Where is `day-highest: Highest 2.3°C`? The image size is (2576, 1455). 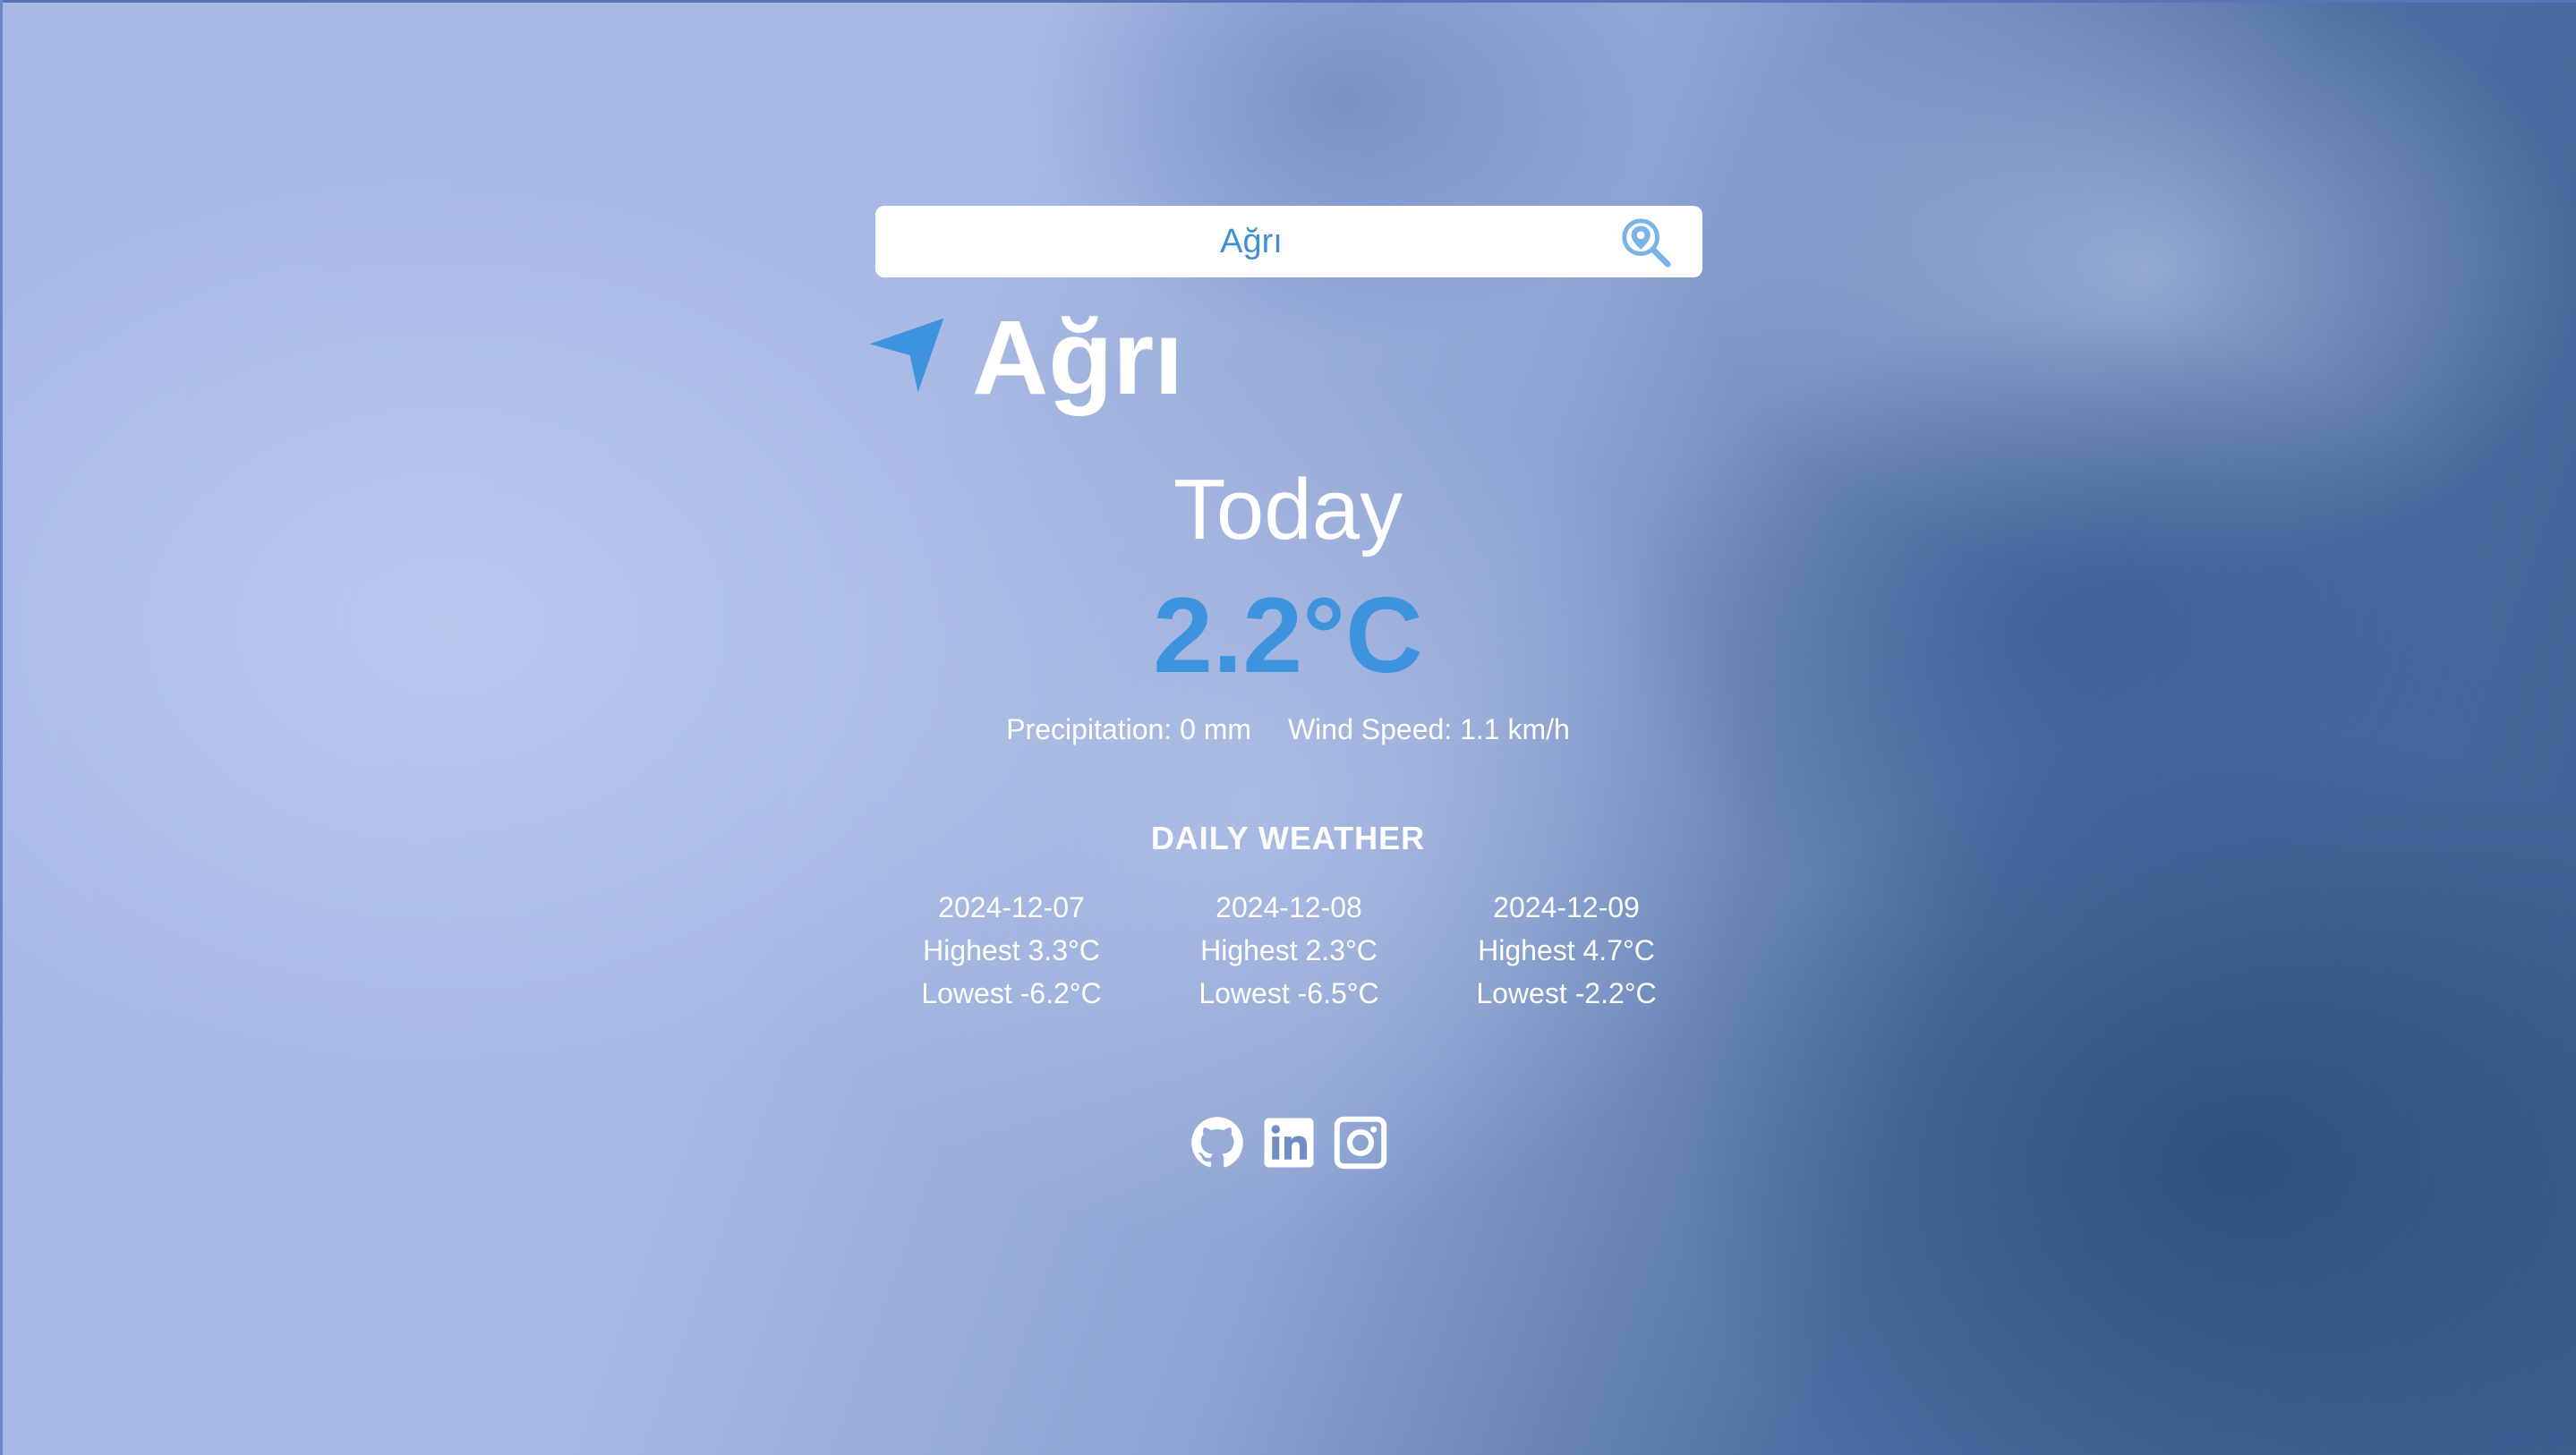 day-highest: Highest 2.3°C is located at coordinates (1289, 950).